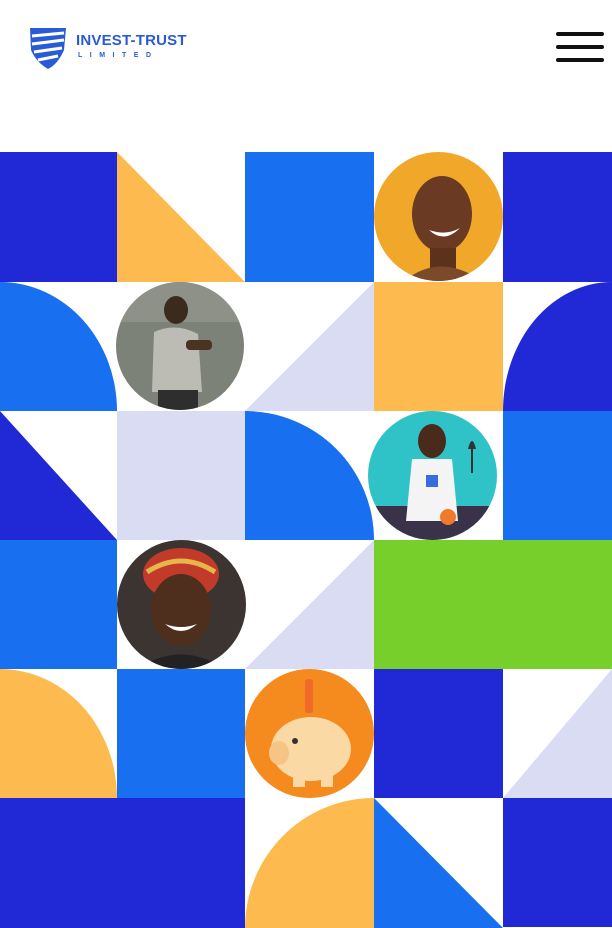  I want to click on photo-woman-headwrap, so click(181, 604).